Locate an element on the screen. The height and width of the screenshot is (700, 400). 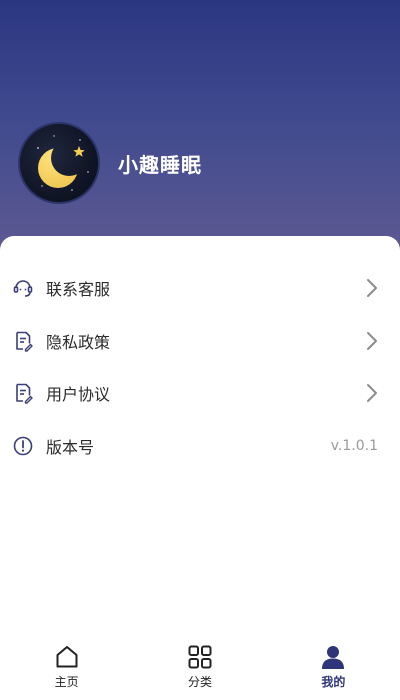
home-icon is located at coordinates (67, 657).